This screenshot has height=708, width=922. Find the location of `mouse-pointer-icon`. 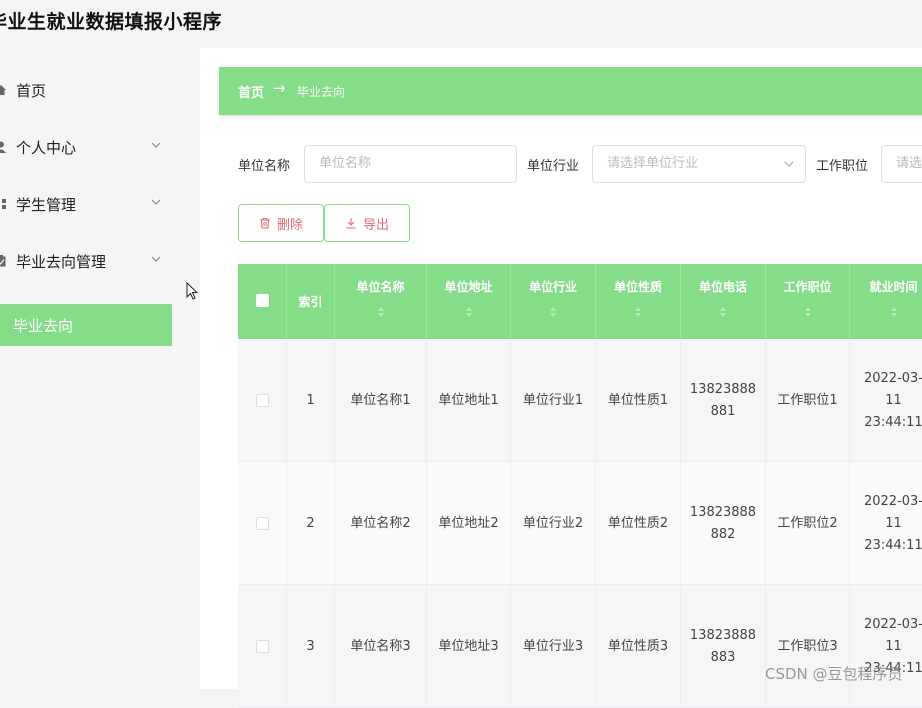

mouse-pointer-icon is located at coordinates (192, 291).